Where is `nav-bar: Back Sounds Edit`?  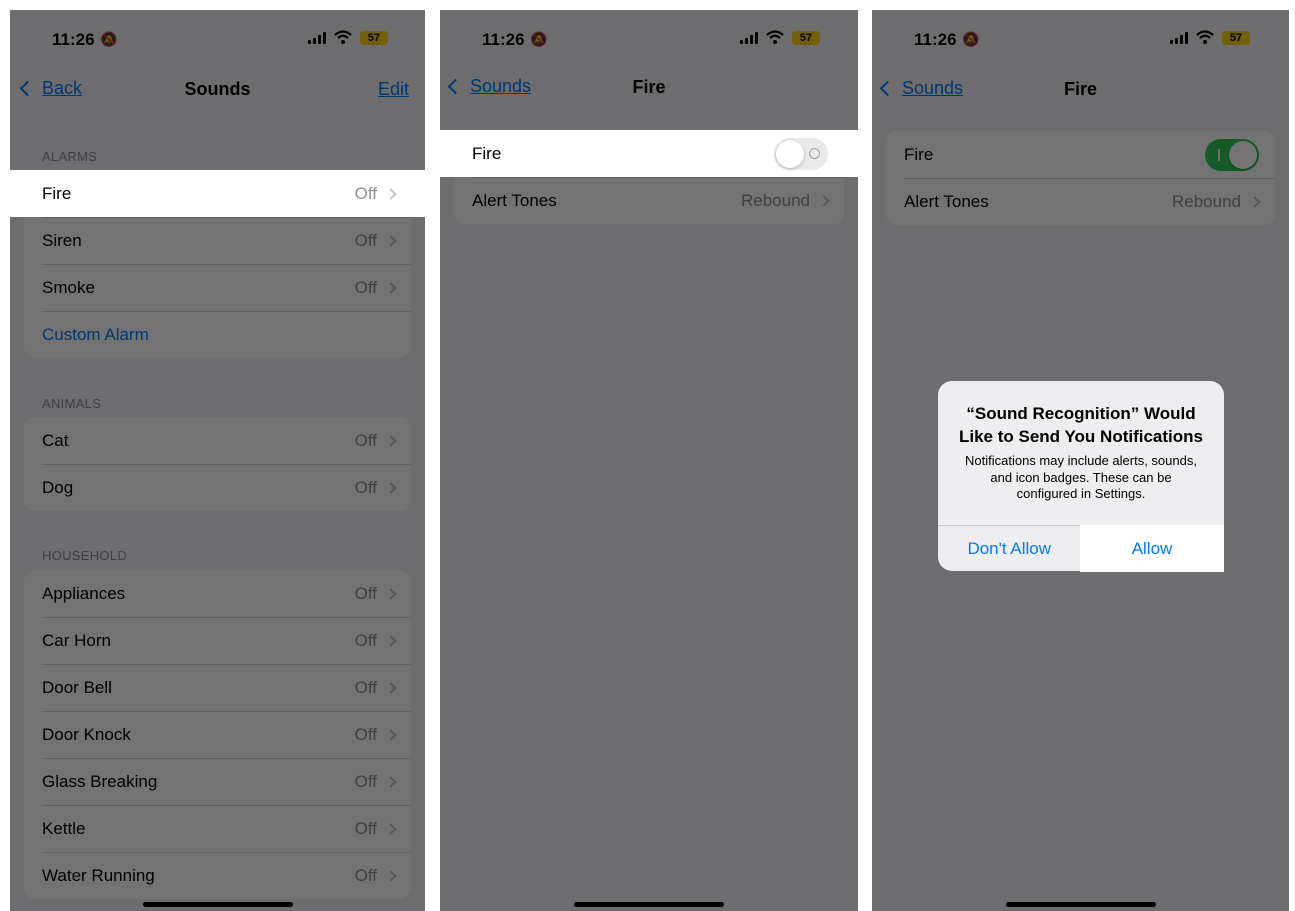 nav-bar: Back Sounds Edit is located at coordinates (217, 90).